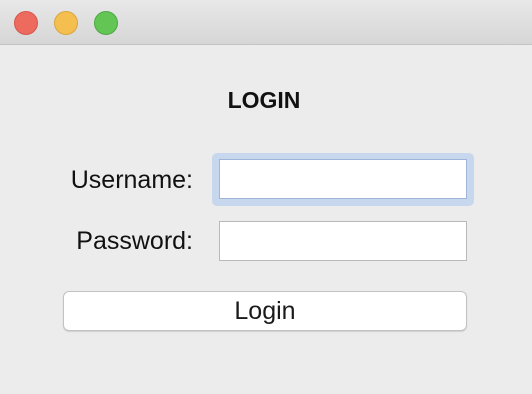  What do you see at coordinates (343, 179) in the screenshot?
I see `username-input` at bounding box center [343, 179].